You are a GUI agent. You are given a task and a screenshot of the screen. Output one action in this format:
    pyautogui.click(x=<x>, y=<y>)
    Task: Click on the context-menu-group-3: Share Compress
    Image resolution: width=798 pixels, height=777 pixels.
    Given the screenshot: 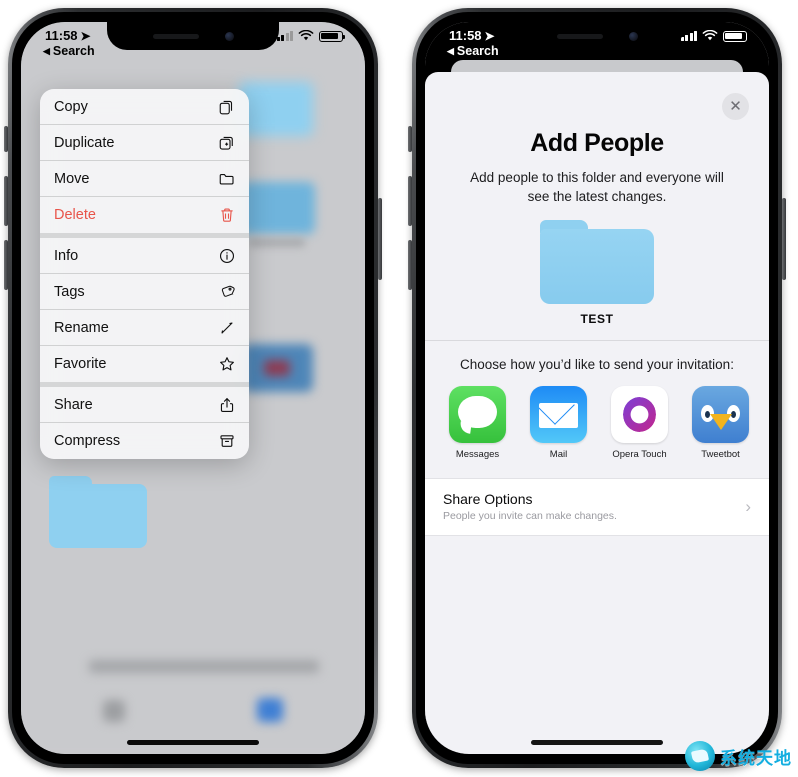 What is the action you would take?
    pyautogui.click(x=144, y=420)
    